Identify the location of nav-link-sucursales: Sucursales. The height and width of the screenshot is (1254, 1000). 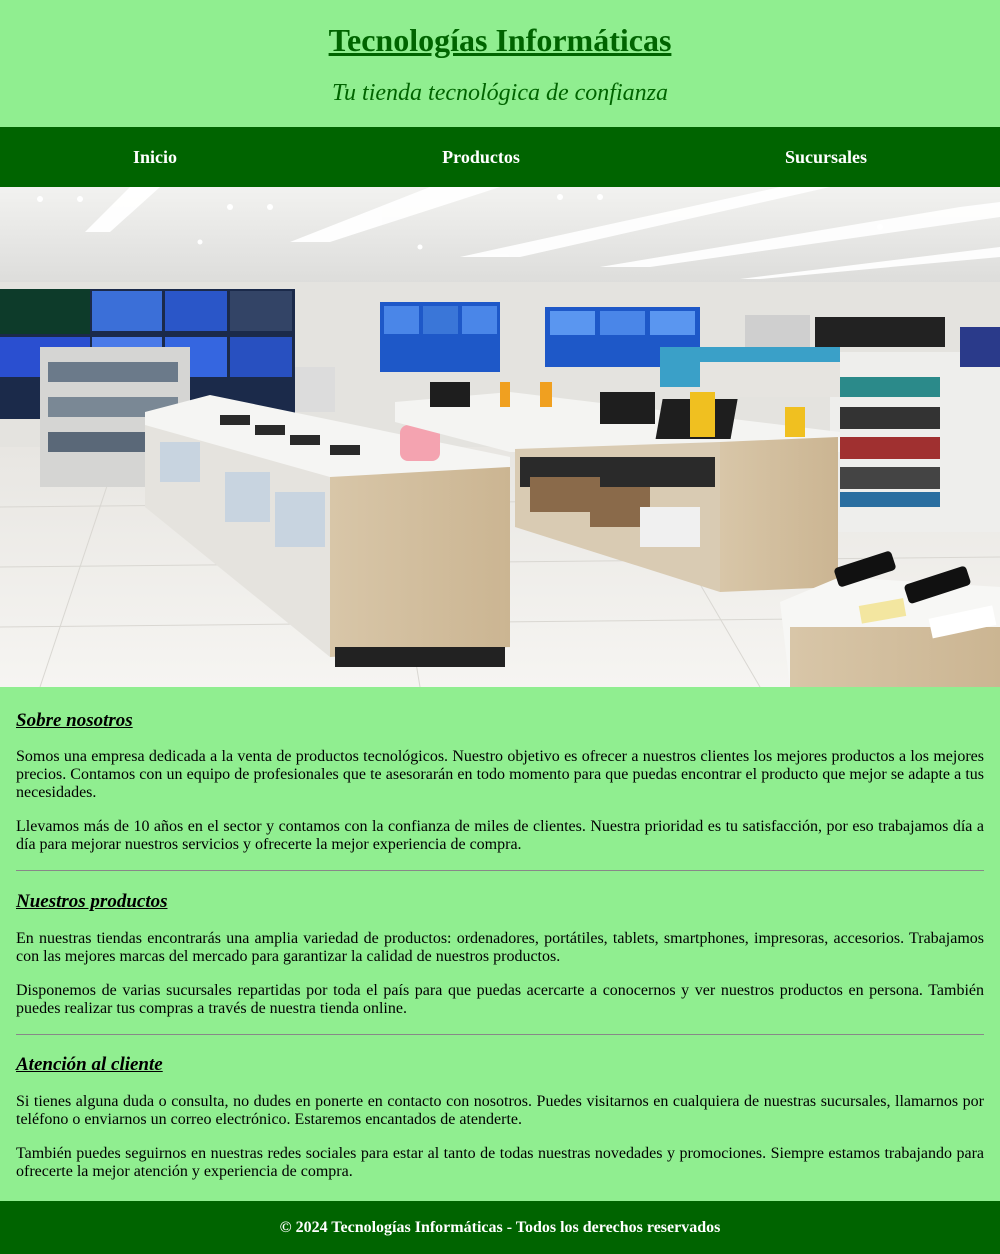
(826, 157).